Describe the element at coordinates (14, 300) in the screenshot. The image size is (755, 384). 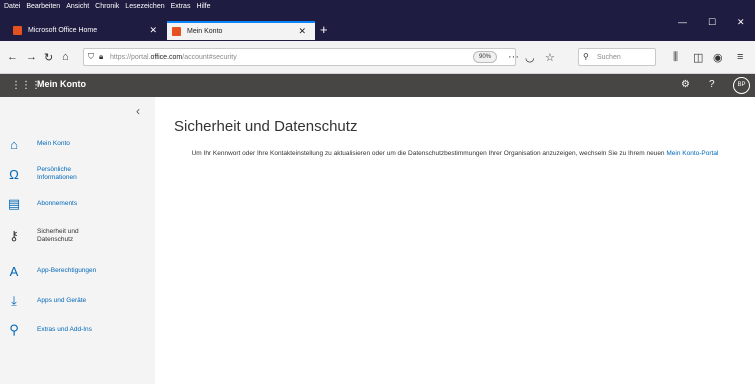
I see `download-icon: ⤓` at that location.